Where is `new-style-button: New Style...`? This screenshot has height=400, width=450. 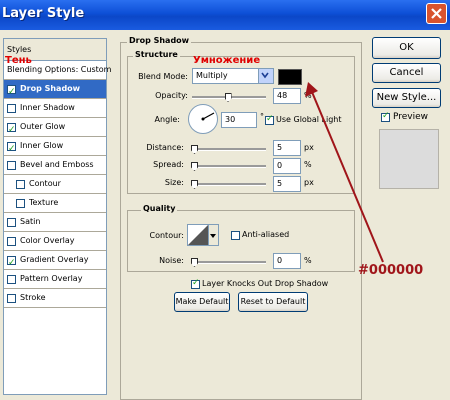
new-style-button: New Style... is located at coordinates (406, 98).